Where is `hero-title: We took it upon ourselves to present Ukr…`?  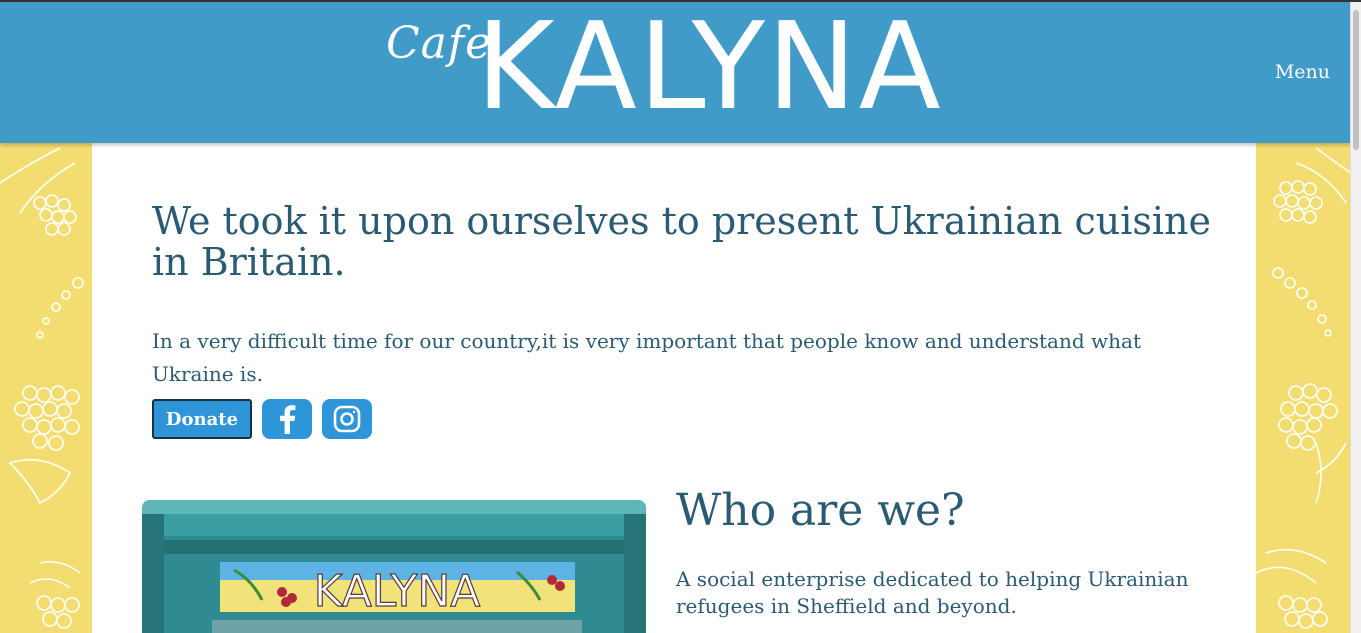 hero-title: We took it upon ourselves to present Ukr… is located at coordinates (681, 241).